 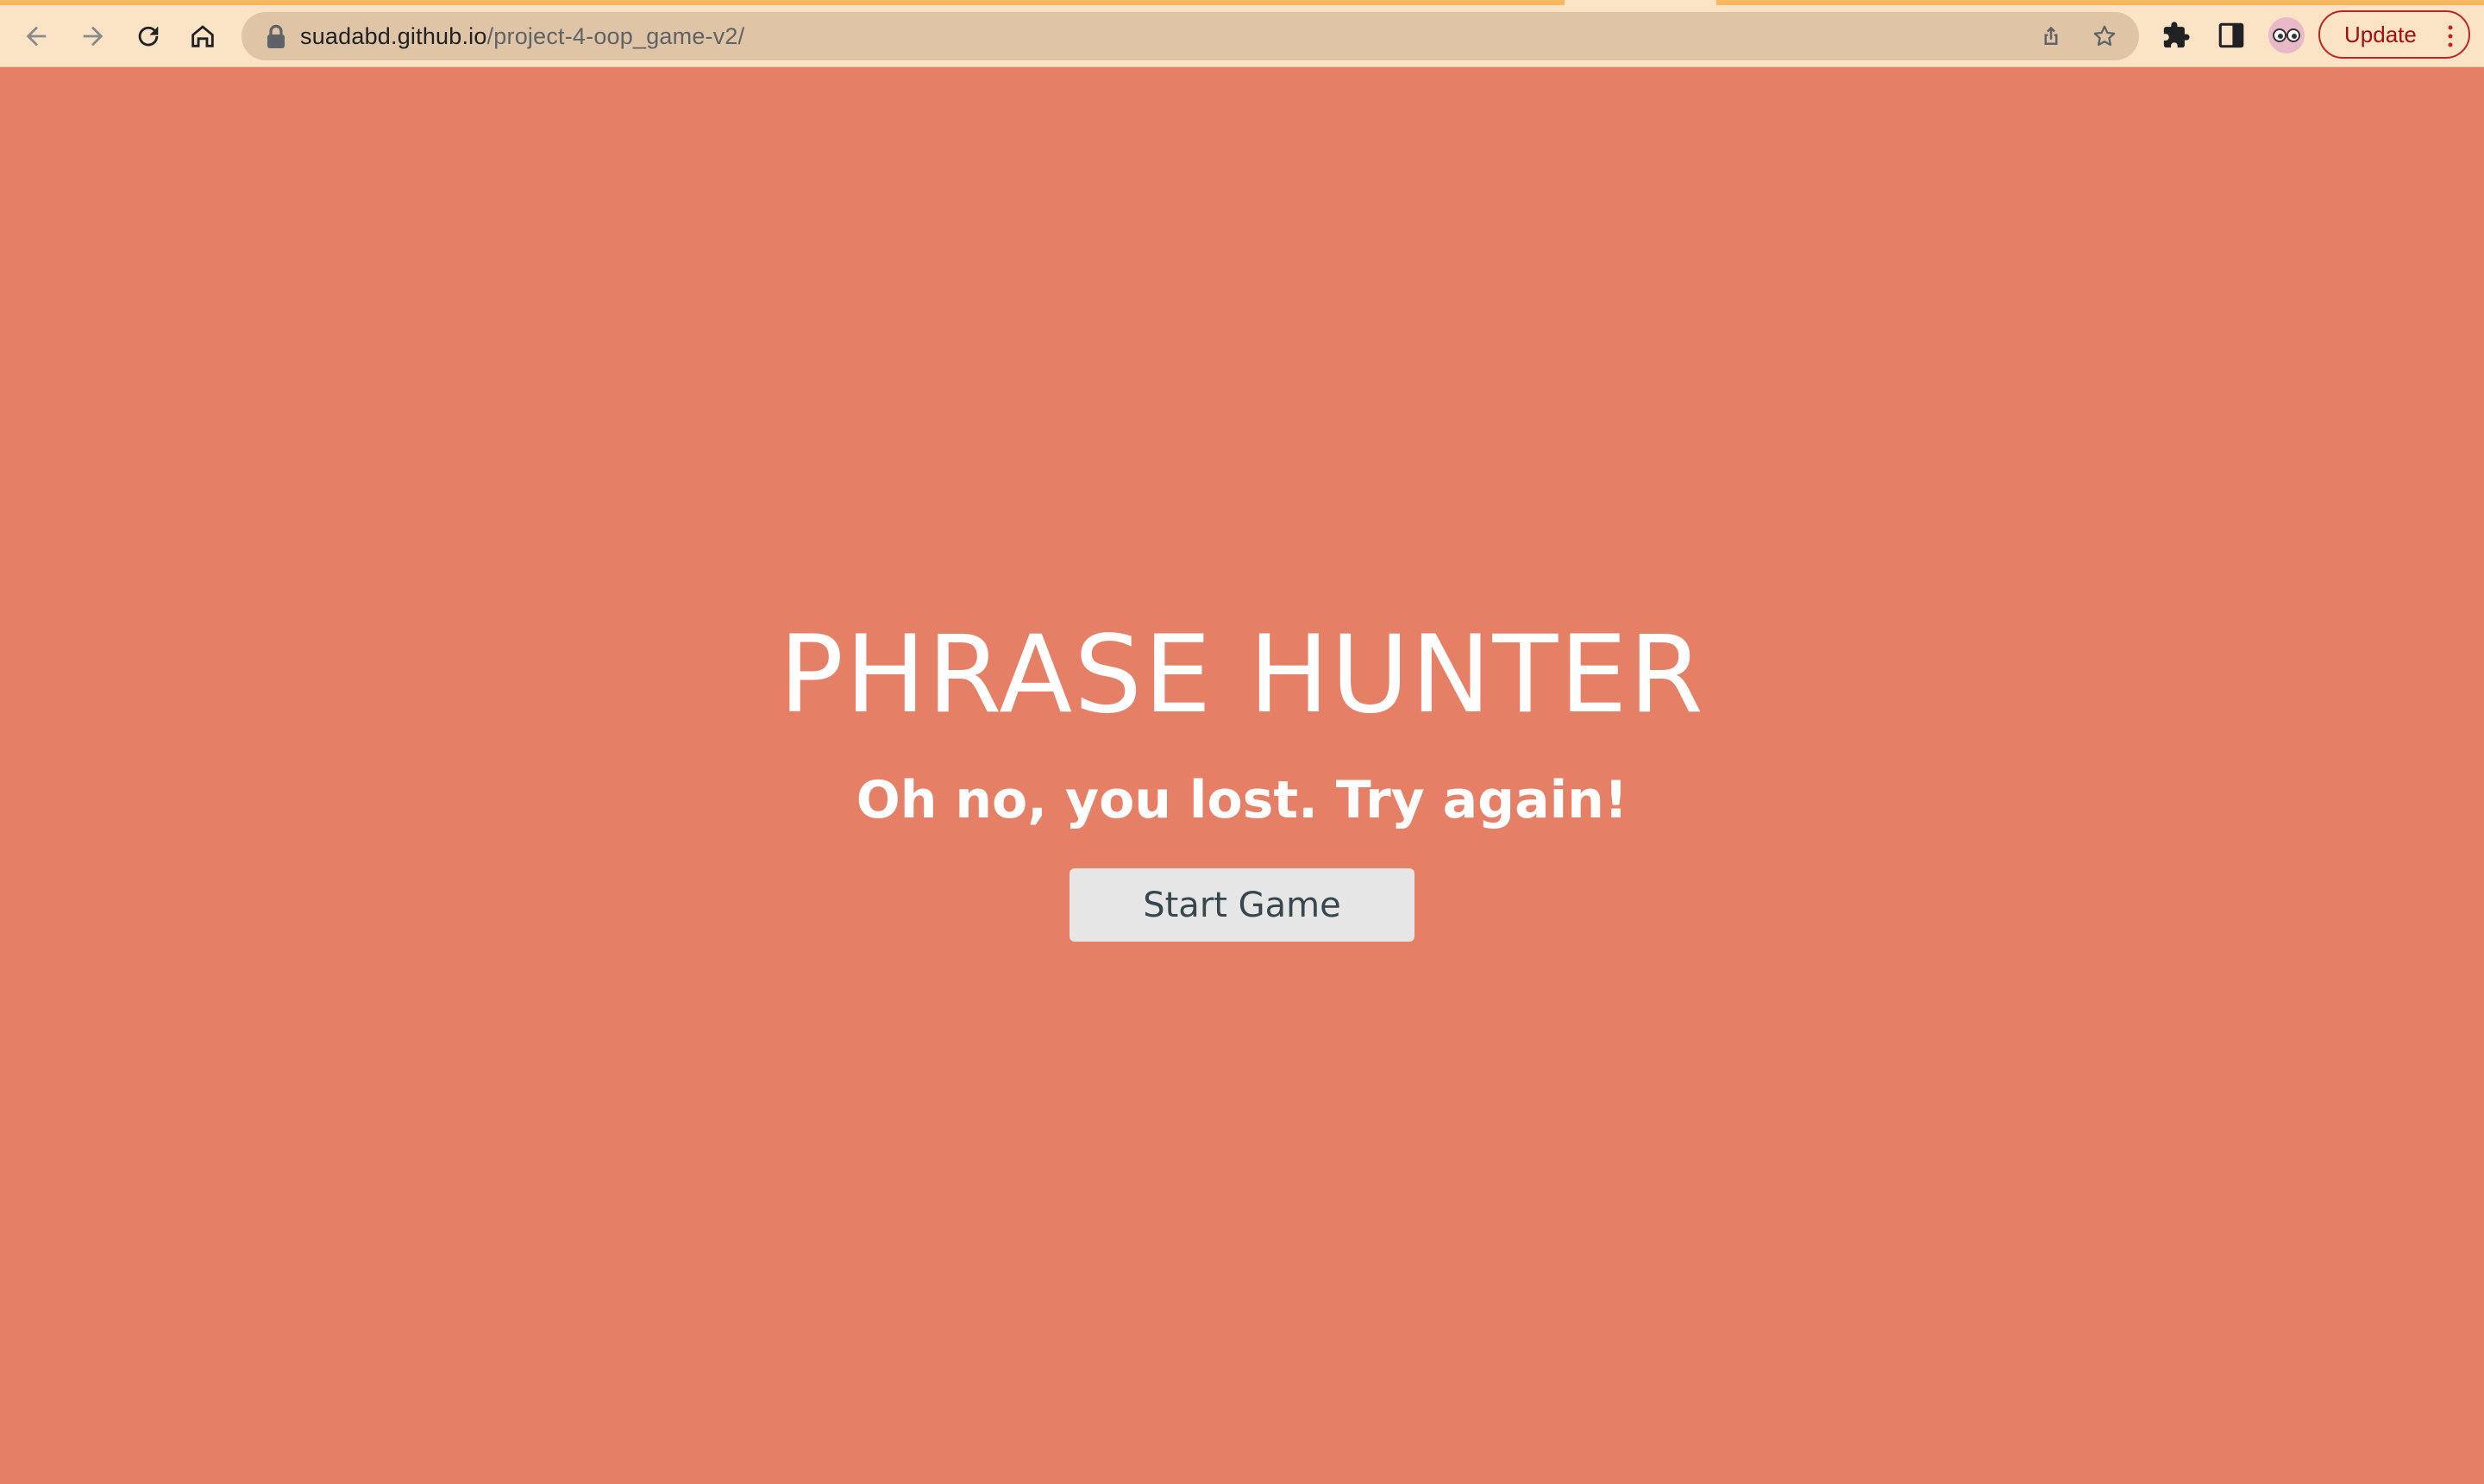 I want to click on back-arrow-icon, so click(x=37, y=36).